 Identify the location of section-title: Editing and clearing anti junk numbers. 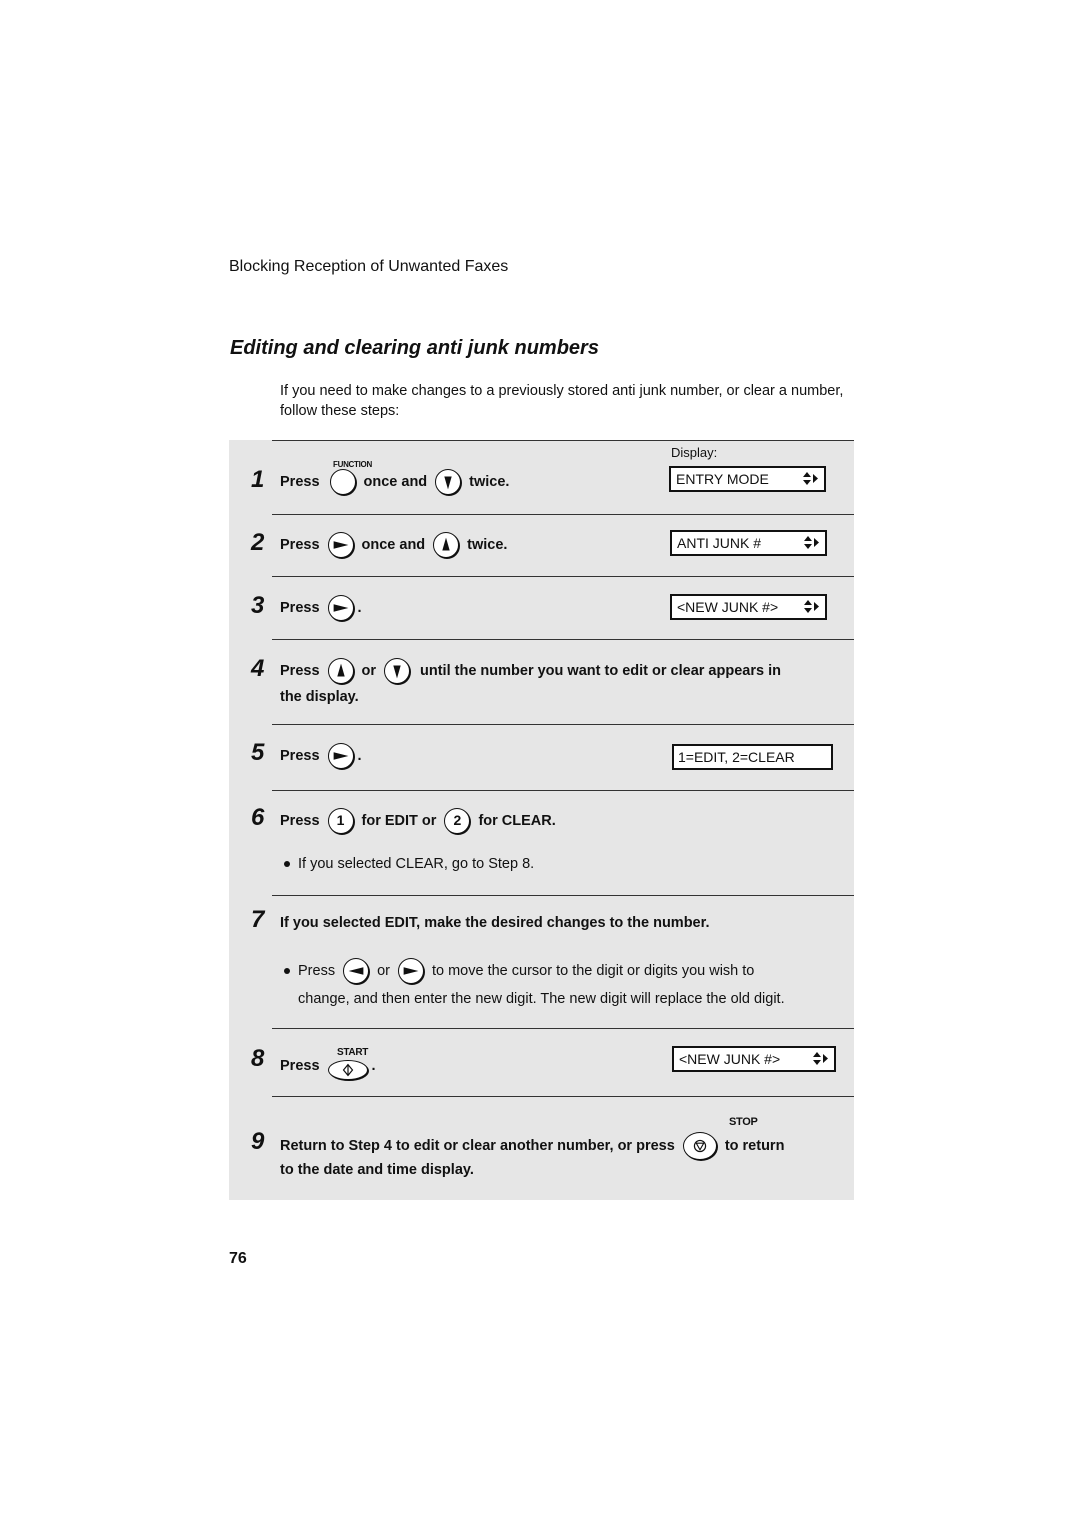
(414, 348).